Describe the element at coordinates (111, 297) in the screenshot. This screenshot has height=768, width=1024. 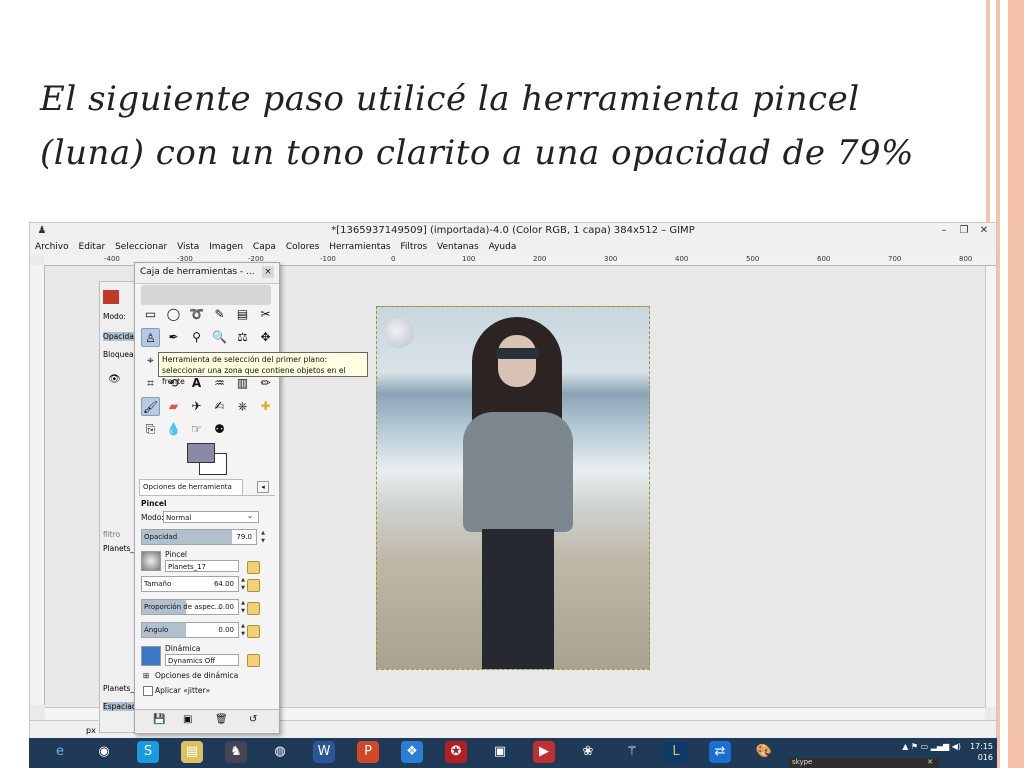
I see `layers-tab-icon` at that location.